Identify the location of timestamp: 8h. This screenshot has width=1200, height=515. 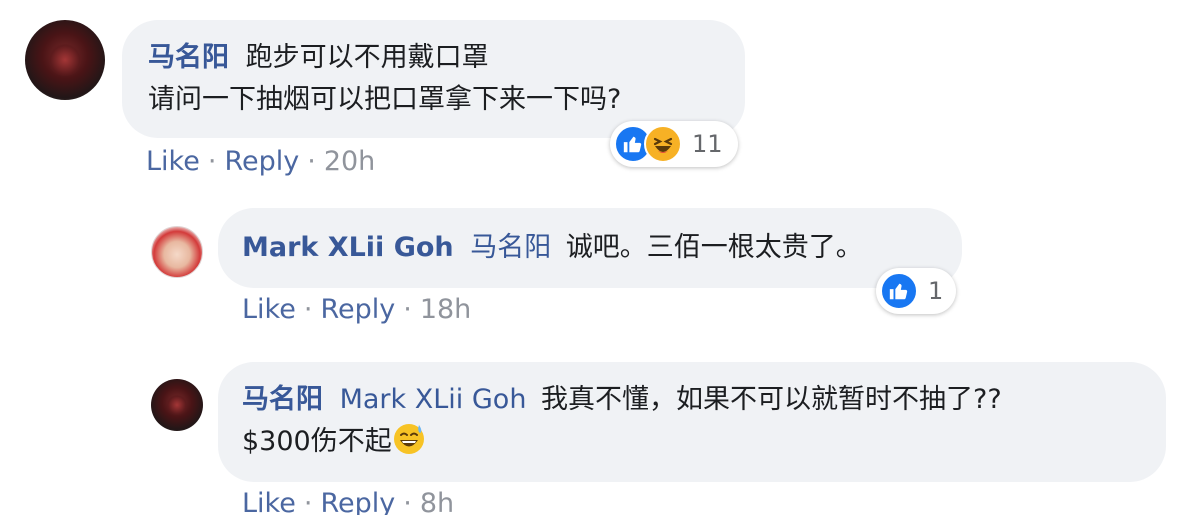
(437, 501).